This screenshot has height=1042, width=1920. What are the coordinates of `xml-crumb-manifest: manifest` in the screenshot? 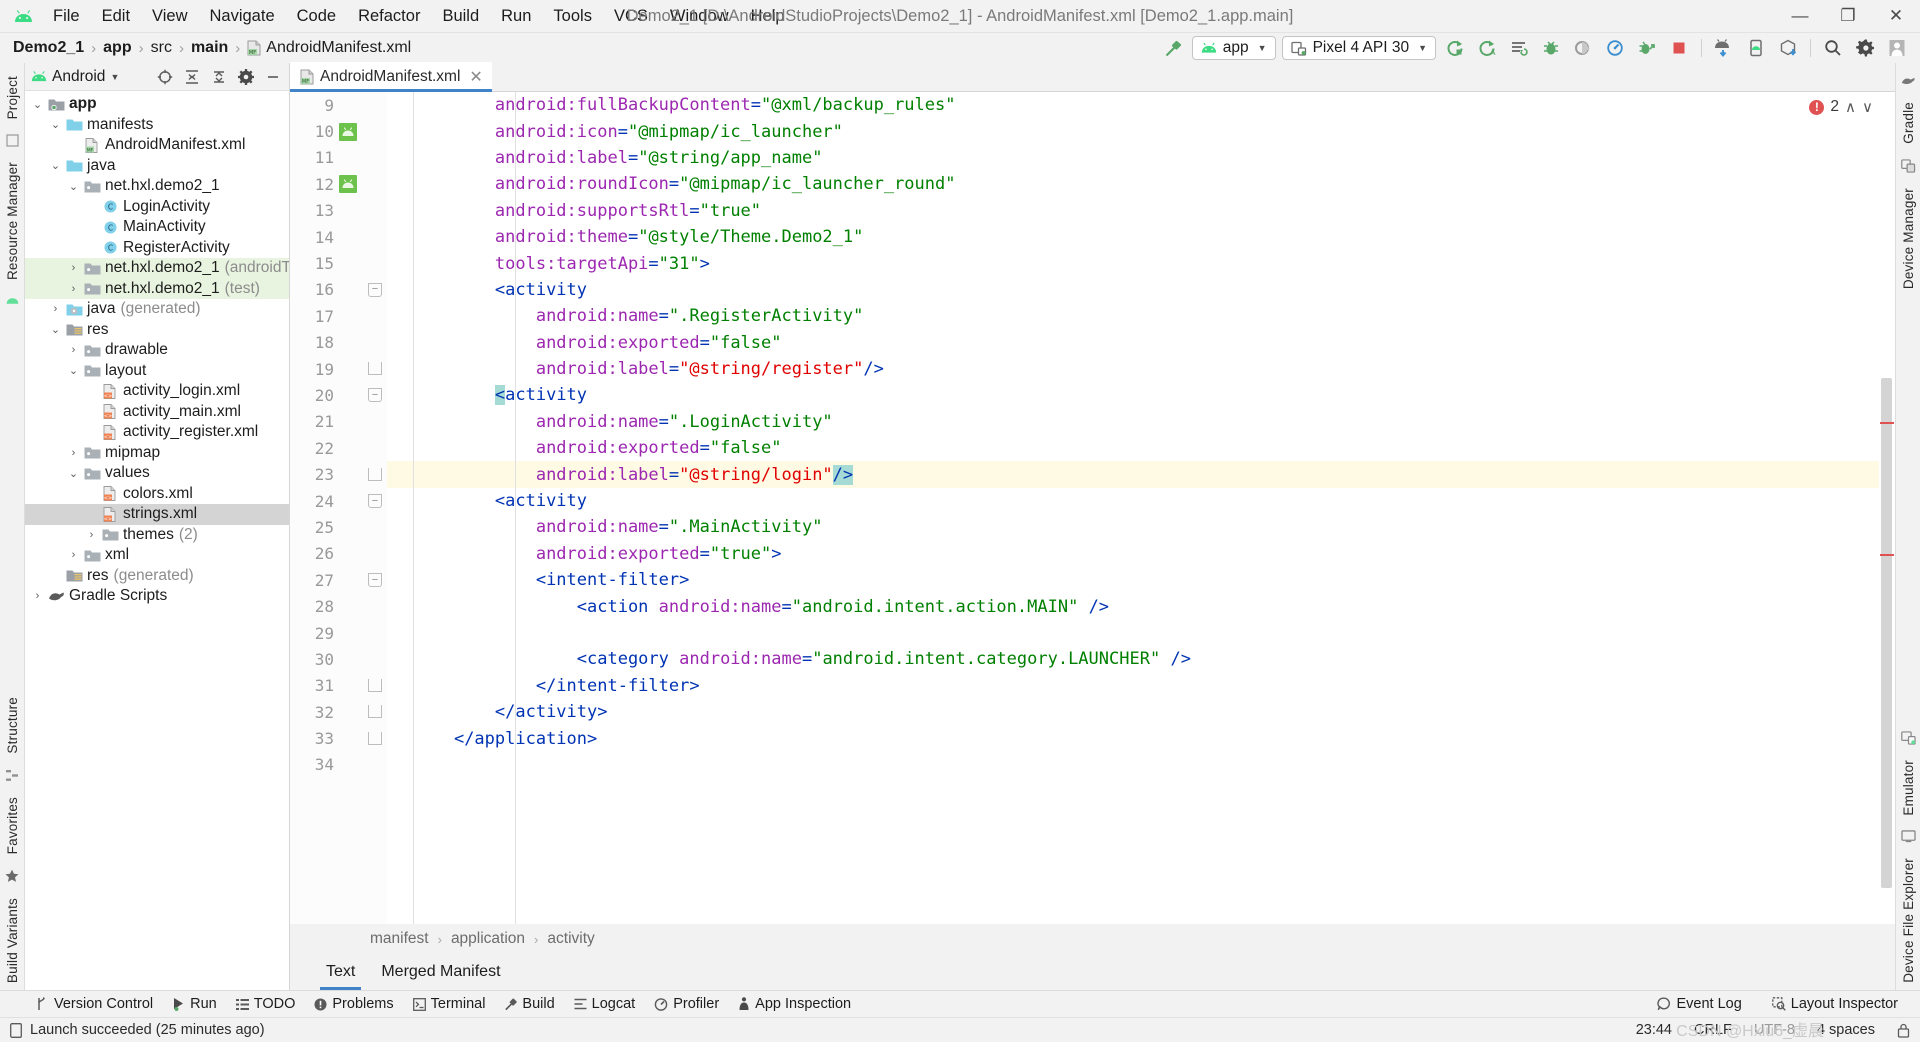 It's located at (399, 939).